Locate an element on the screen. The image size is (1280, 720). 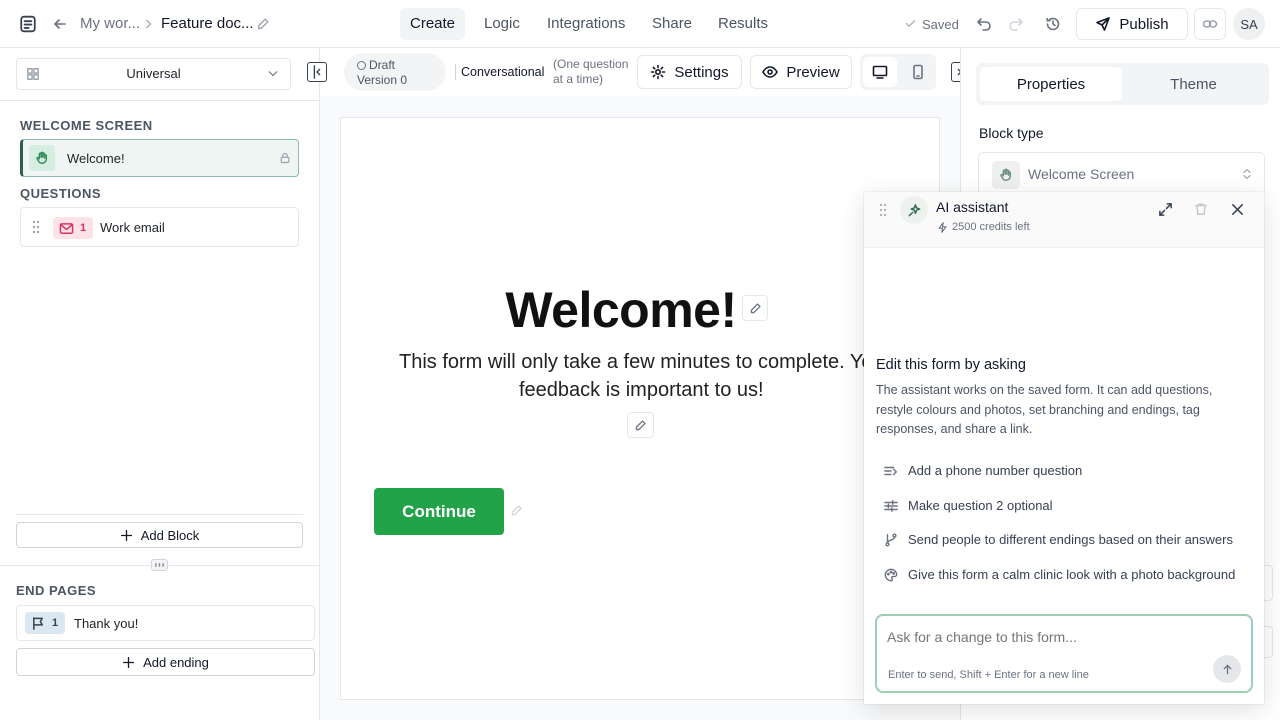
block-type-select: Welcome Screen is located at coordinates (1121, 174).